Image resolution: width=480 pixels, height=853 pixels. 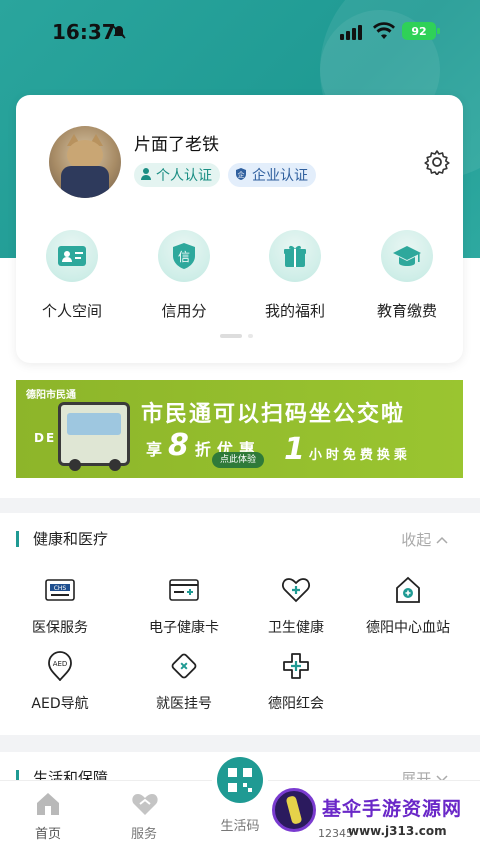 I want to click on quick-link-label: 信用分, so click(x=184, y=311).